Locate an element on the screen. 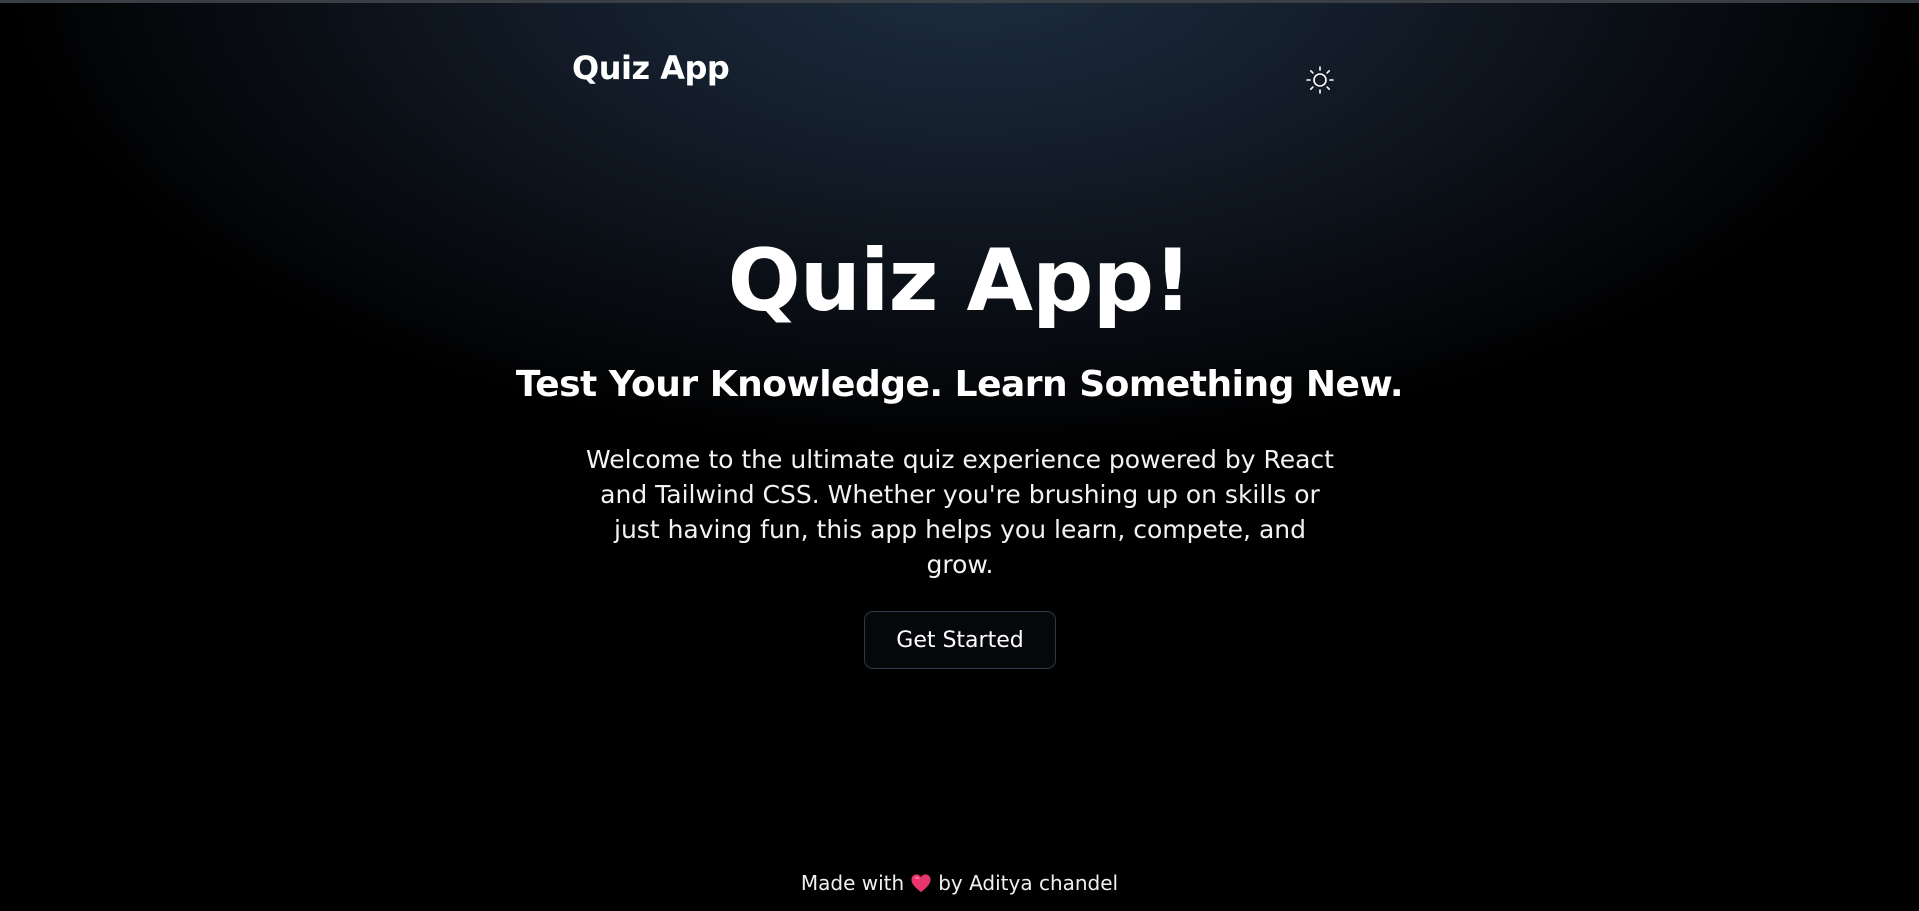 The image size is (1919, 911). heart-icon is located at coordinates (921, 883).